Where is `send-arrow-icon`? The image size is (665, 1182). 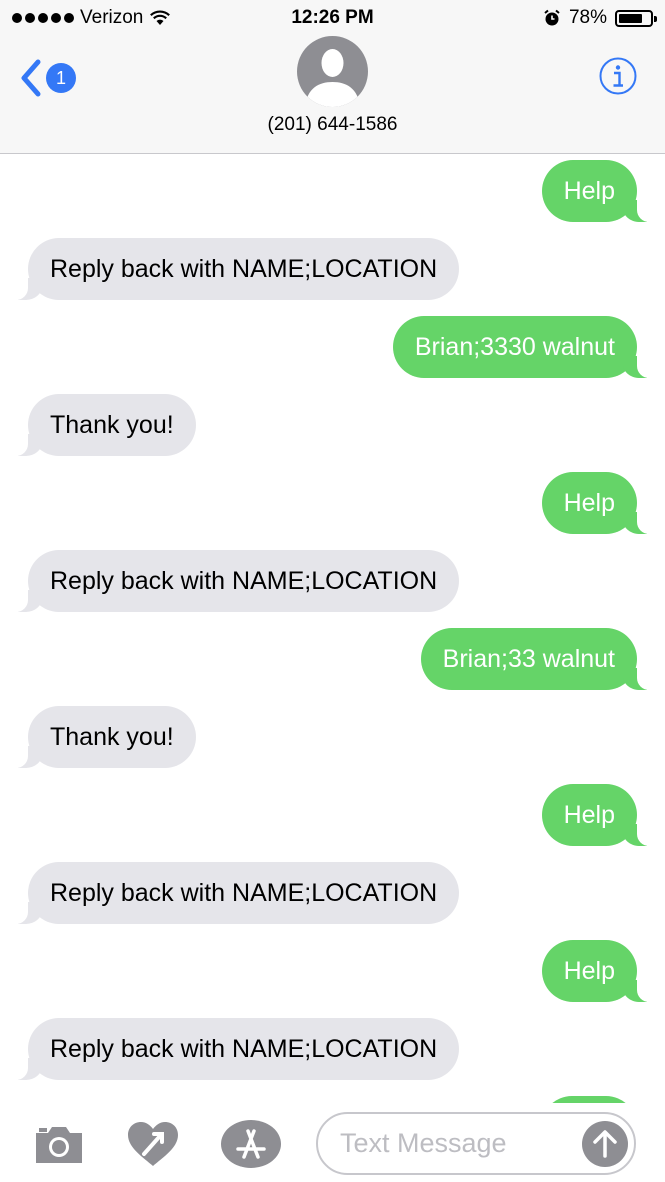 send-arrow-icon is located at coordinates (605, 1144).